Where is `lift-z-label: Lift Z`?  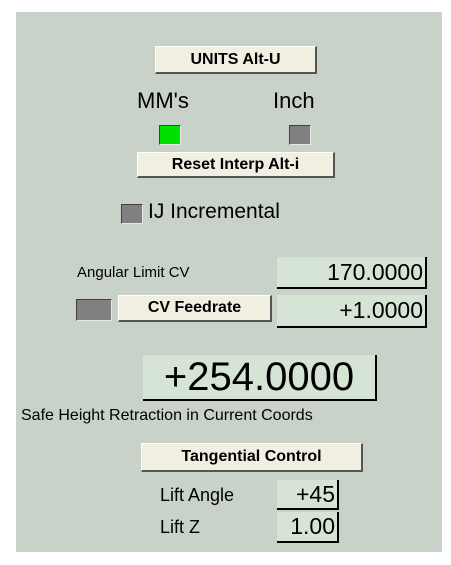
lift-z-label: Lift Z is located at coordinates (180, 527).